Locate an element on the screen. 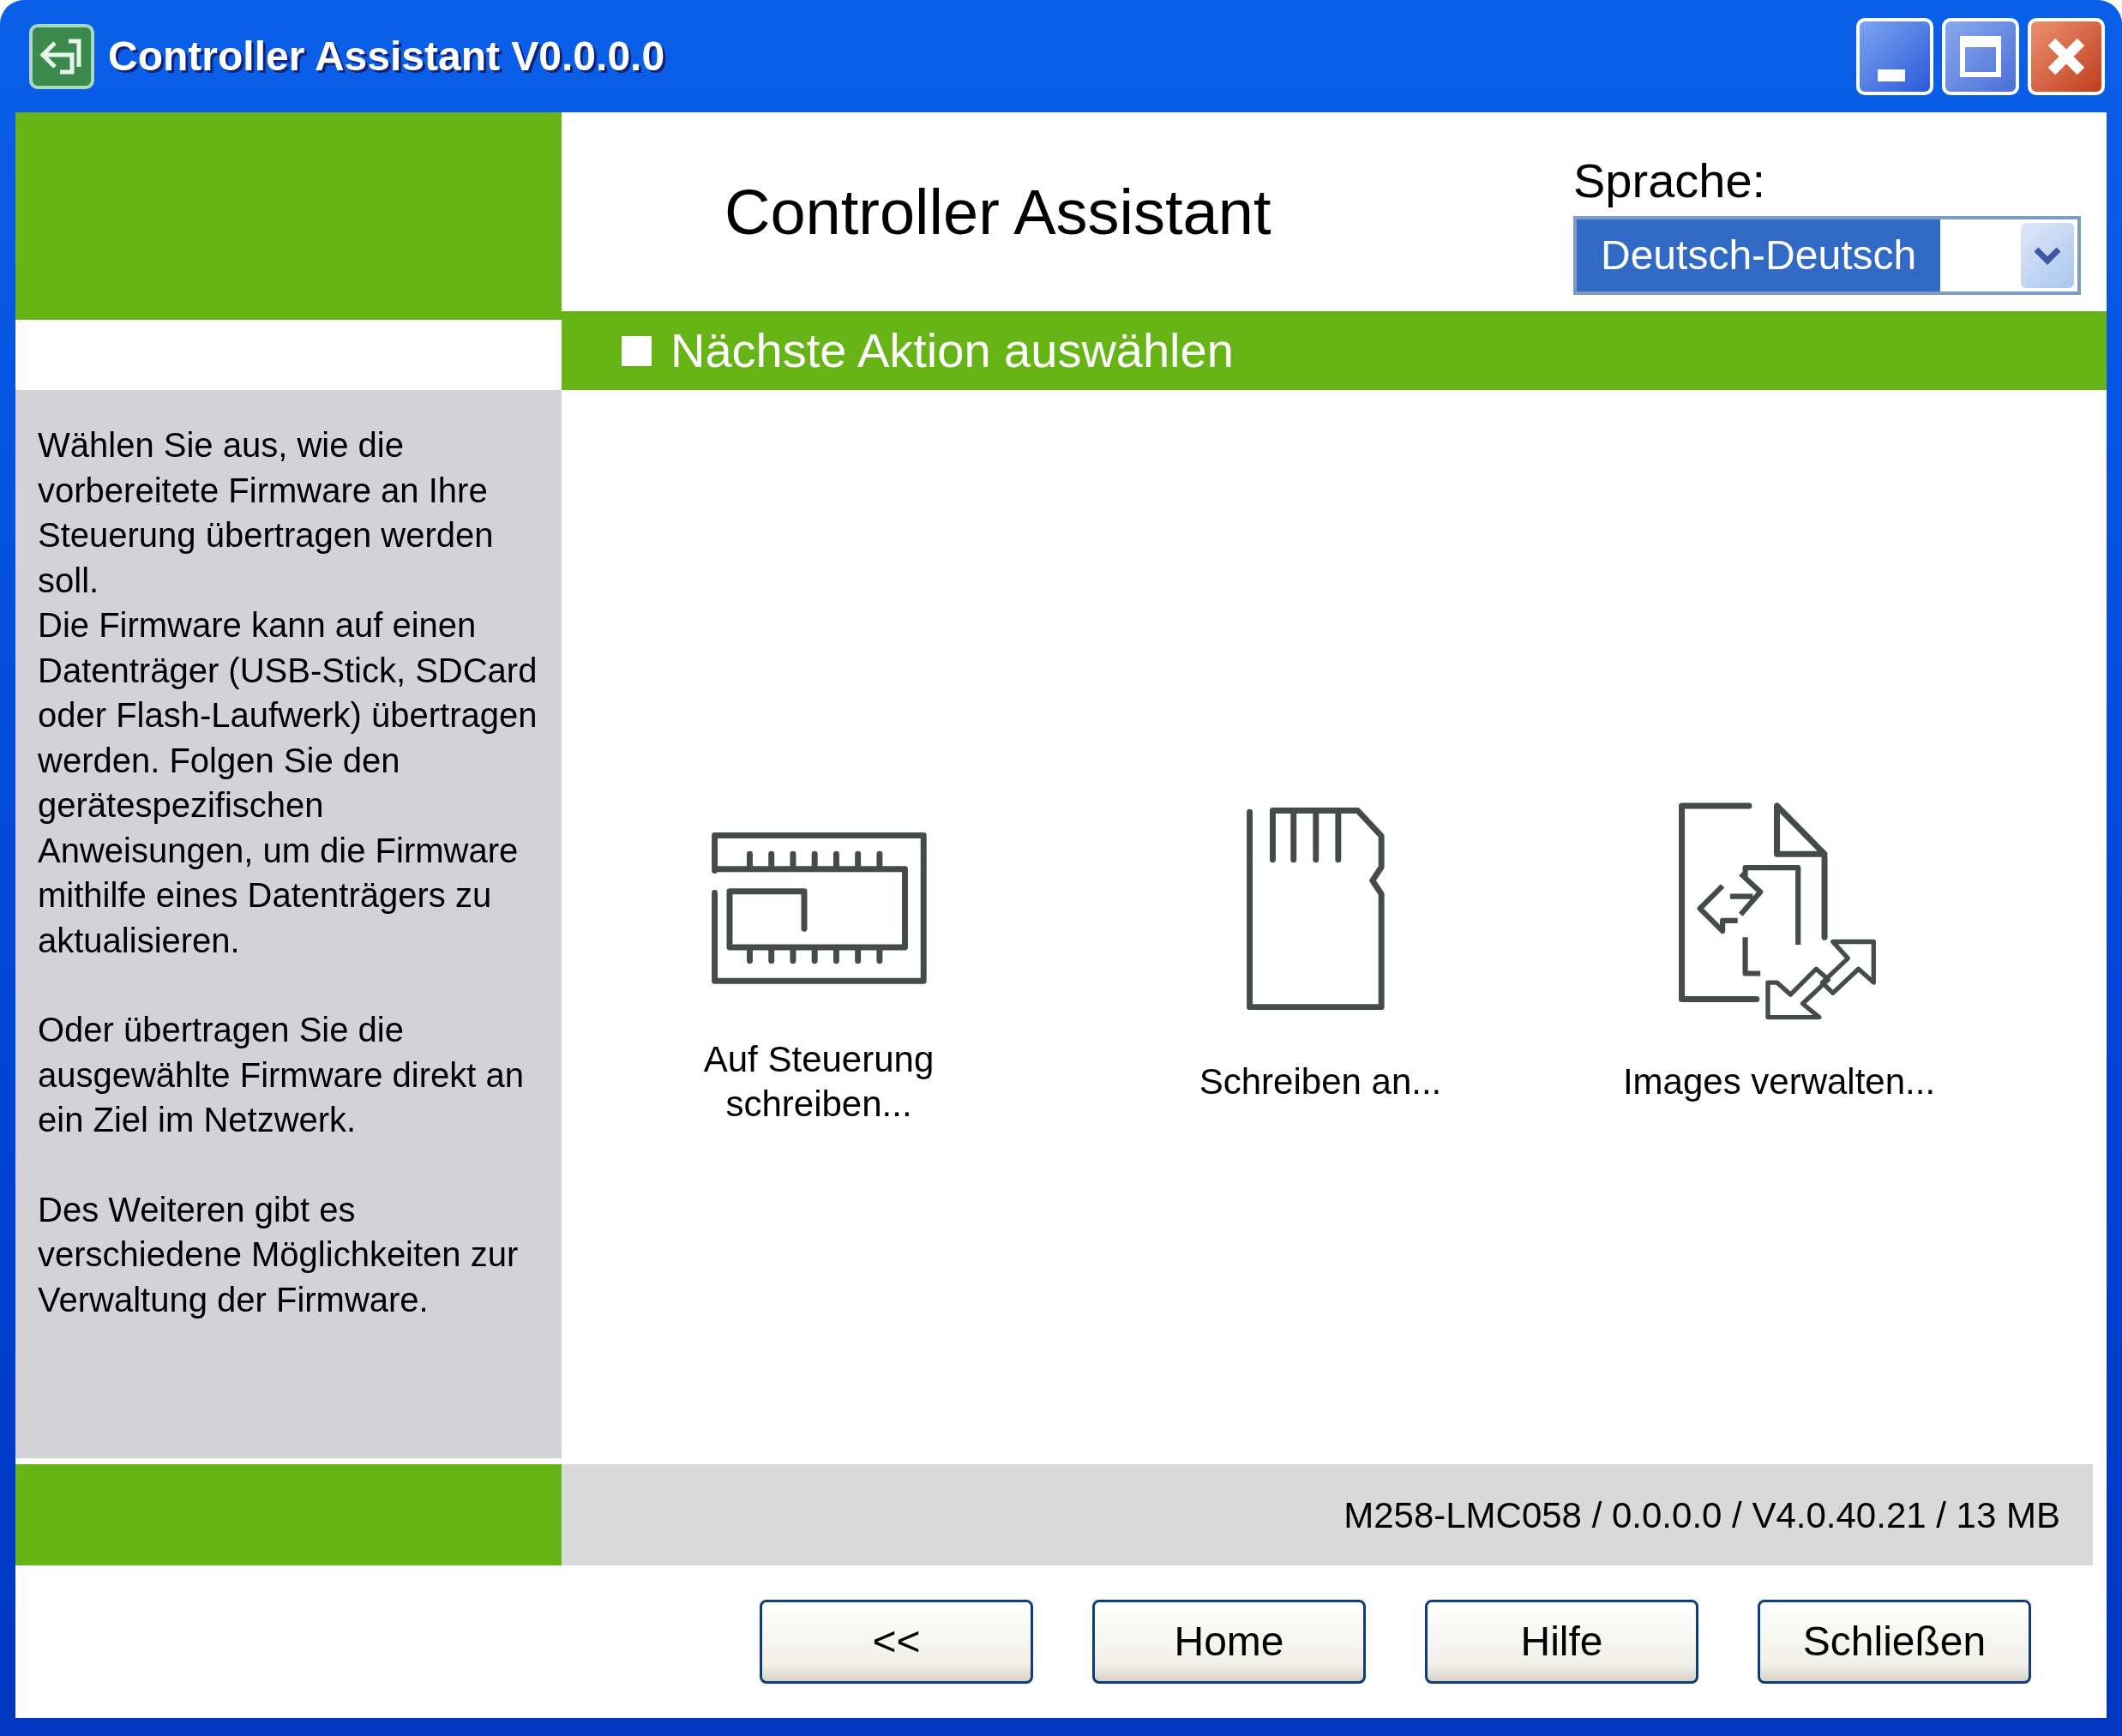 The width and height of the screenshot is (2122, 1736). dialog-button: Home is located at coordinates (1229, 1642).